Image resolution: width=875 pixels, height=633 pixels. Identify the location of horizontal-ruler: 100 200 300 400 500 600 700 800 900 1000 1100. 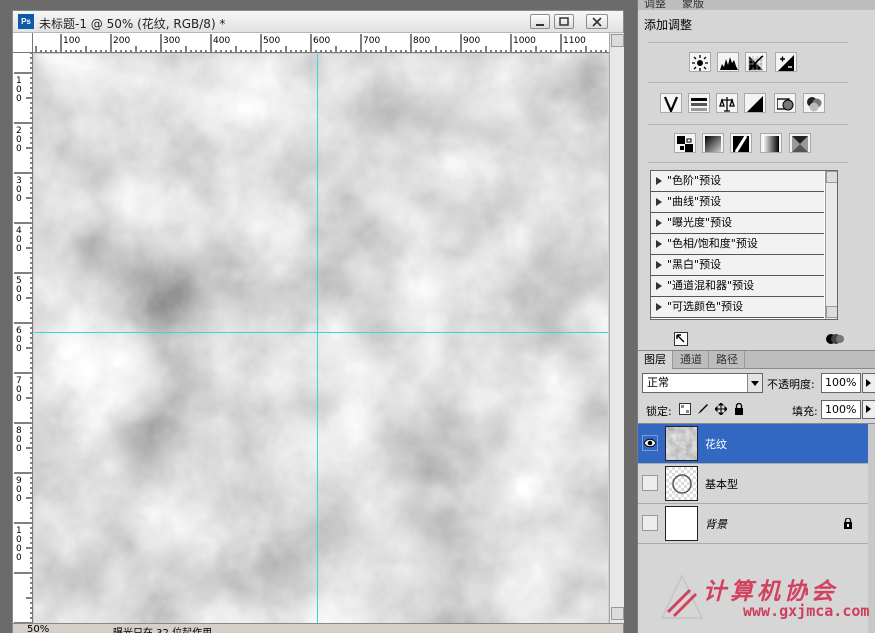
(322, 43).